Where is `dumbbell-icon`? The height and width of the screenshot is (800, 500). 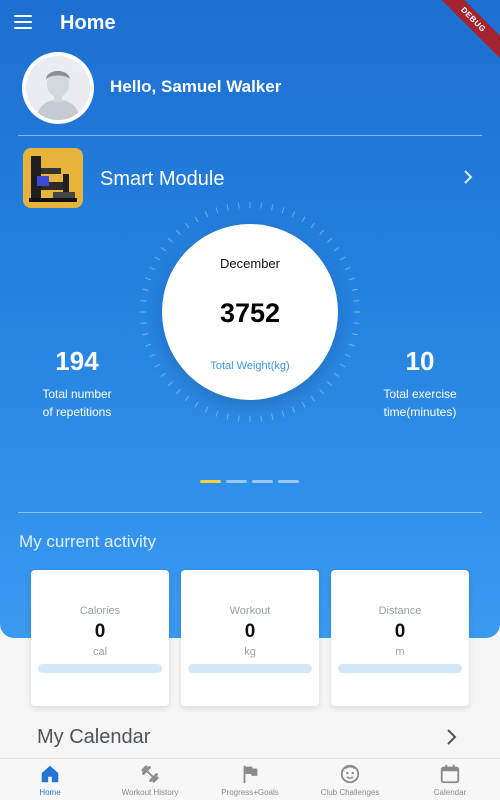
dumbbell-icon is located at coordinates (150, 774).